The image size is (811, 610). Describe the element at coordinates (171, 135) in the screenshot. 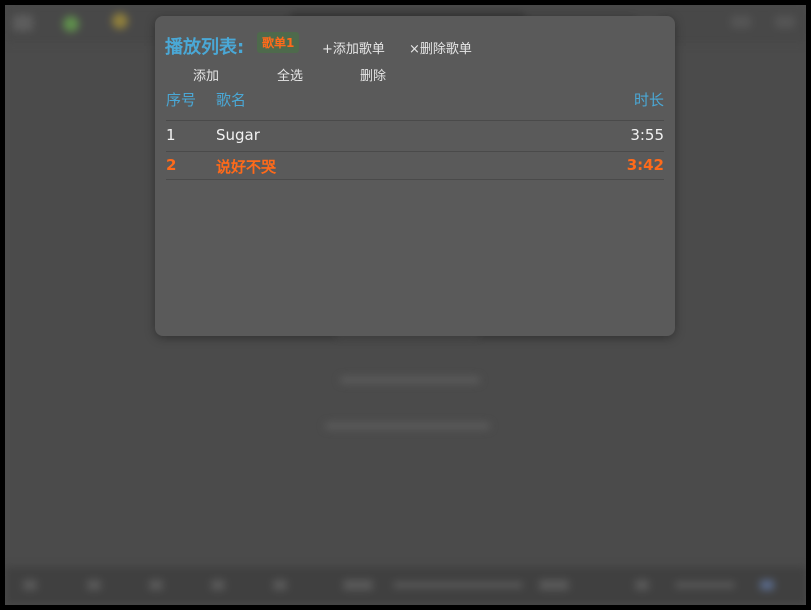

I see `row-index: 1` at that location.